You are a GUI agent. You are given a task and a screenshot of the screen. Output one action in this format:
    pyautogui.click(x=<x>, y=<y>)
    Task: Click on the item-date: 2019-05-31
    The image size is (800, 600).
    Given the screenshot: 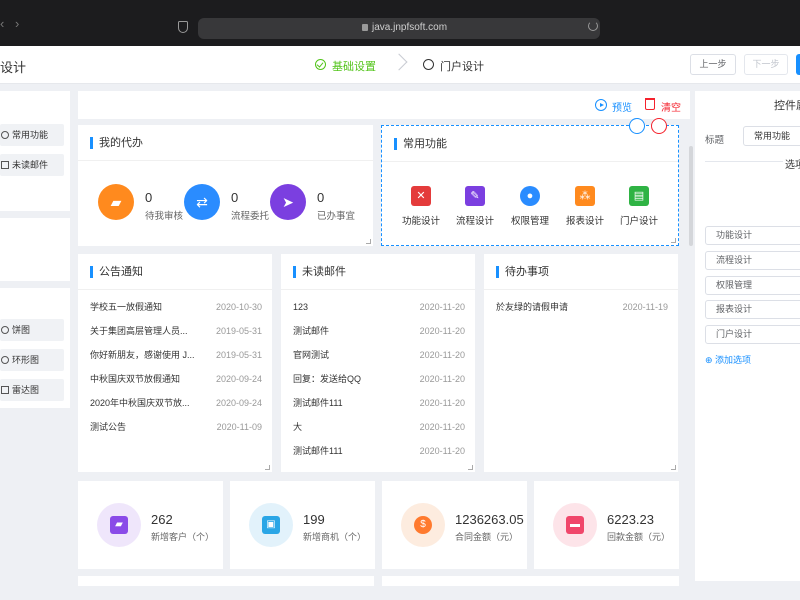 What is the action you would take?
    pyautogui.click(x=238, y=355)
    